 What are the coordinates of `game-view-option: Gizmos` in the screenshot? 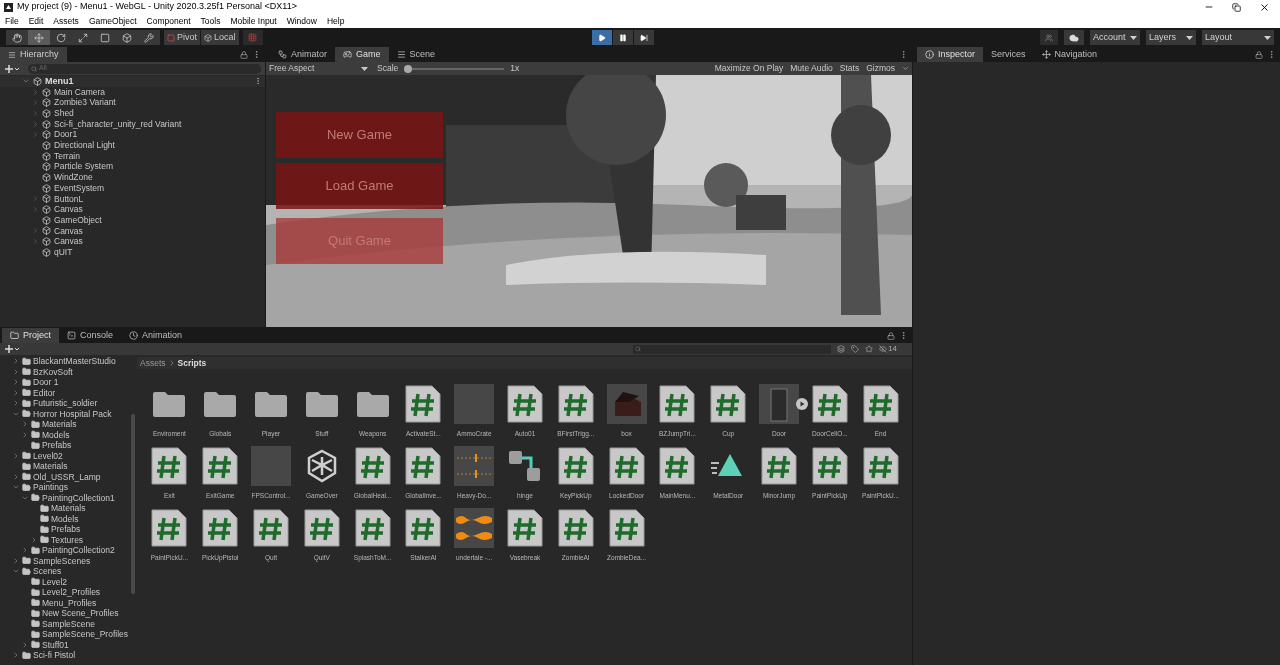 It's located at (880, 68).